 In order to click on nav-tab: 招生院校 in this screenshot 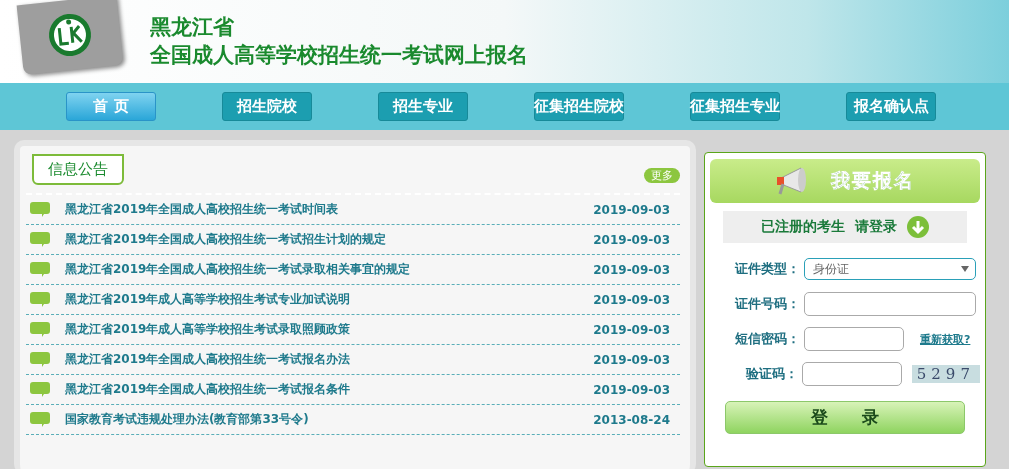, I will do `click(267, 106)`.